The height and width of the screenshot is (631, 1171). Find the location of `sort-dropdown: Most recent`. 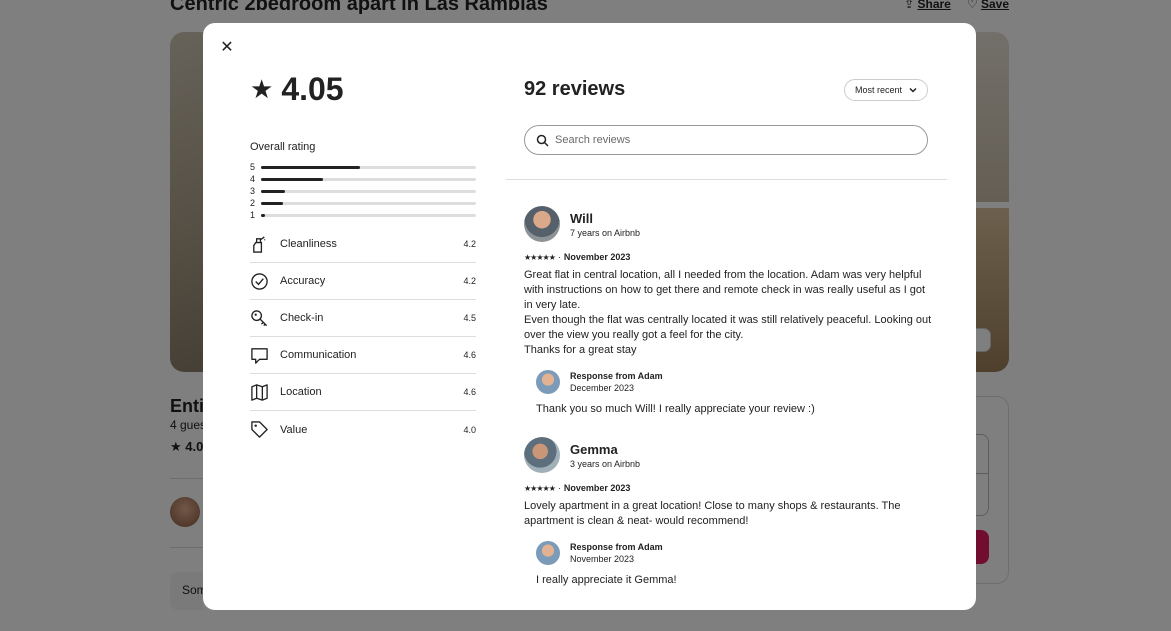

sort-dropdown: Most recent is located at coordinates (885, 90).